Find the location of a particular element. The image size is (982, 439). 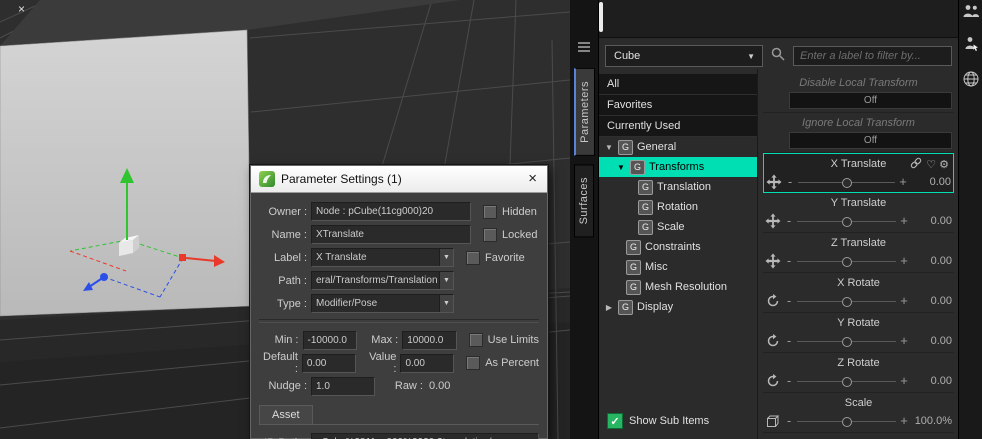

show-sub-items: ✓ Show Sub Items is located at coordinates (658, 421).